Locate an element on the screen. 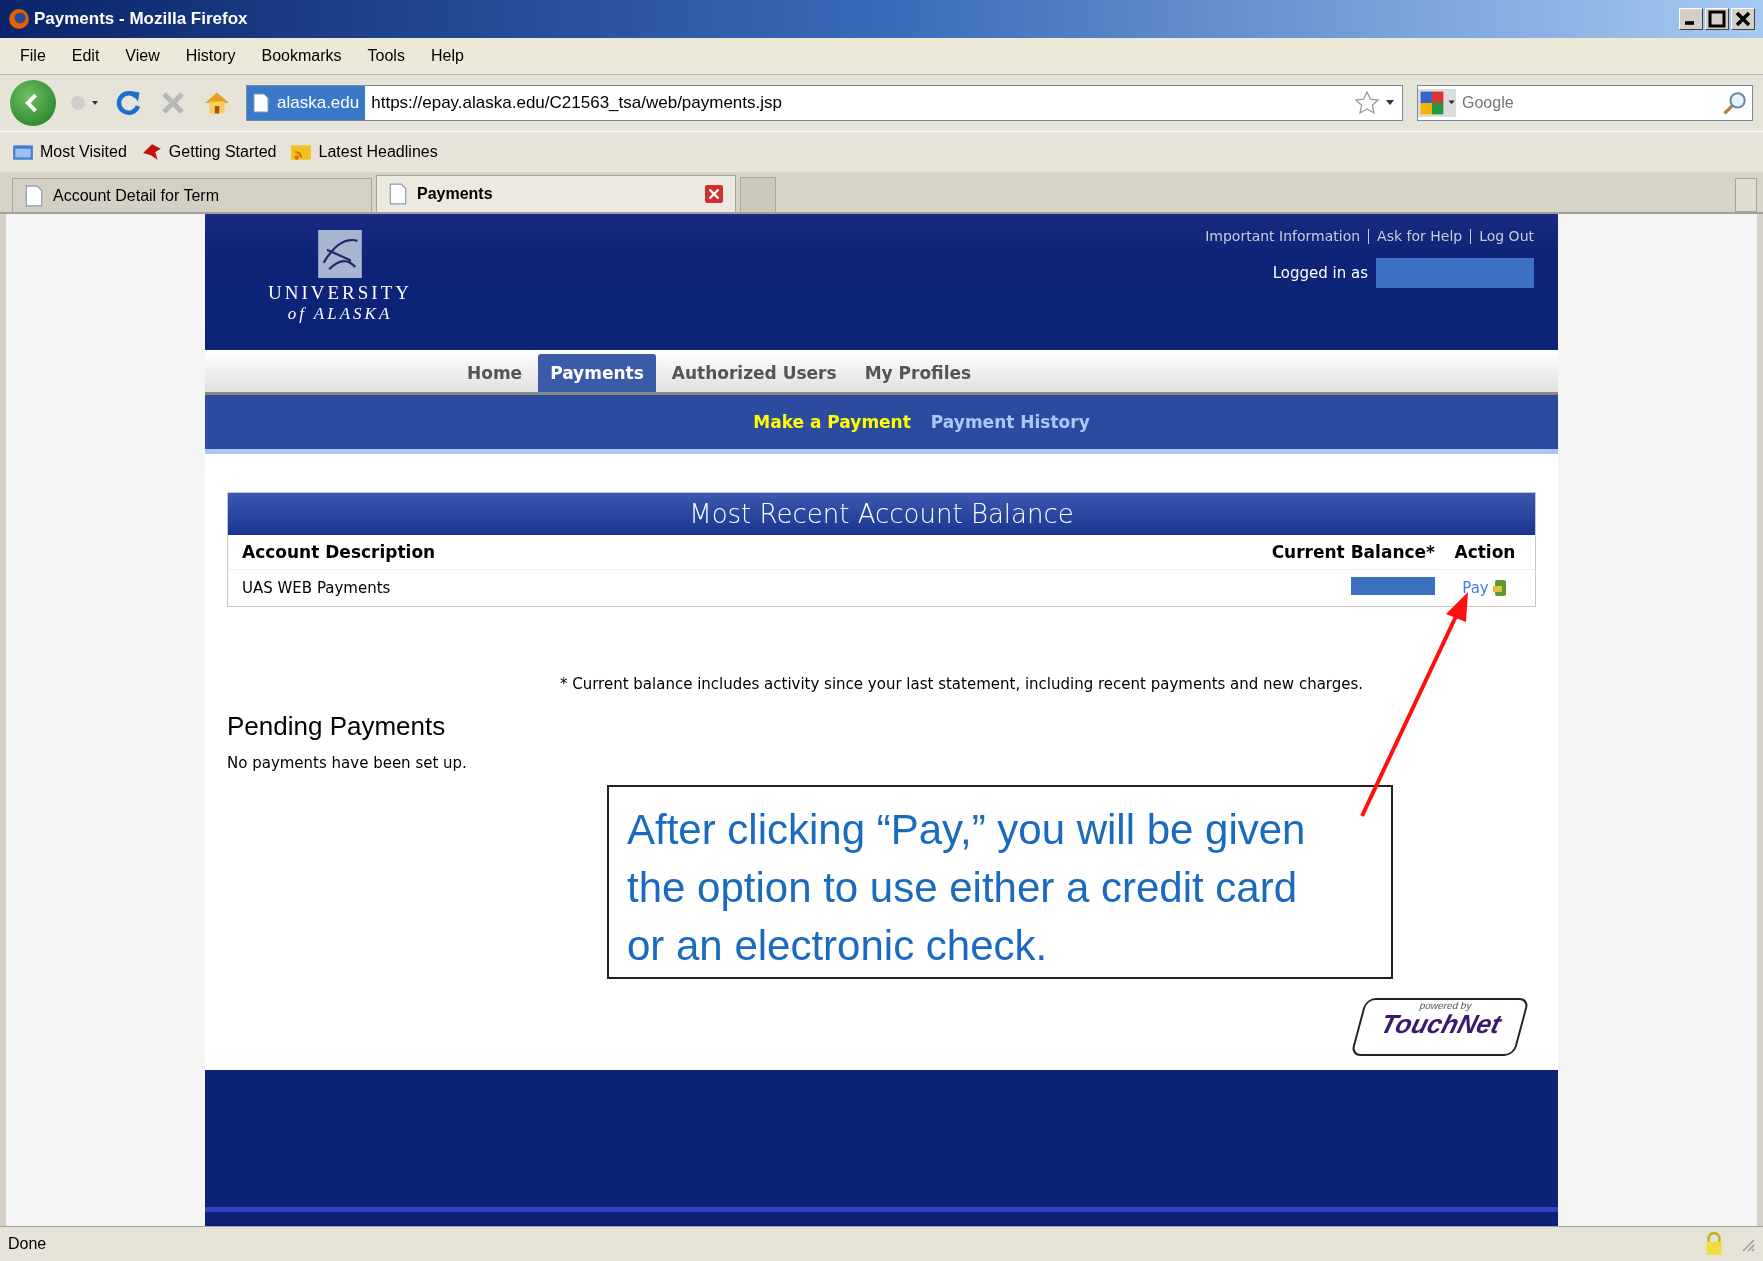  header-link: Log Out is located at coordinates (1506, 236).